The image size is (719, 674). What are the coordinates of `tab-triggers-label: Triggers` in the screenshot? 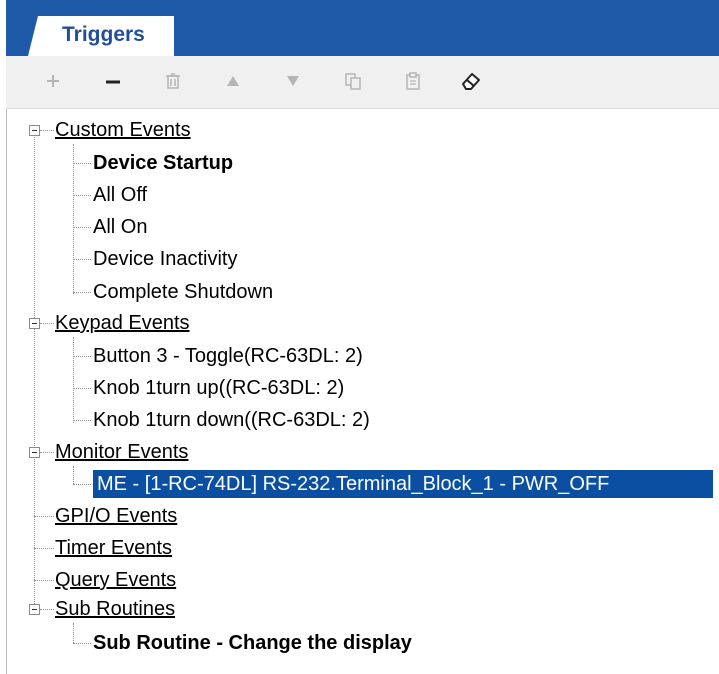 It's located at (103, 34).